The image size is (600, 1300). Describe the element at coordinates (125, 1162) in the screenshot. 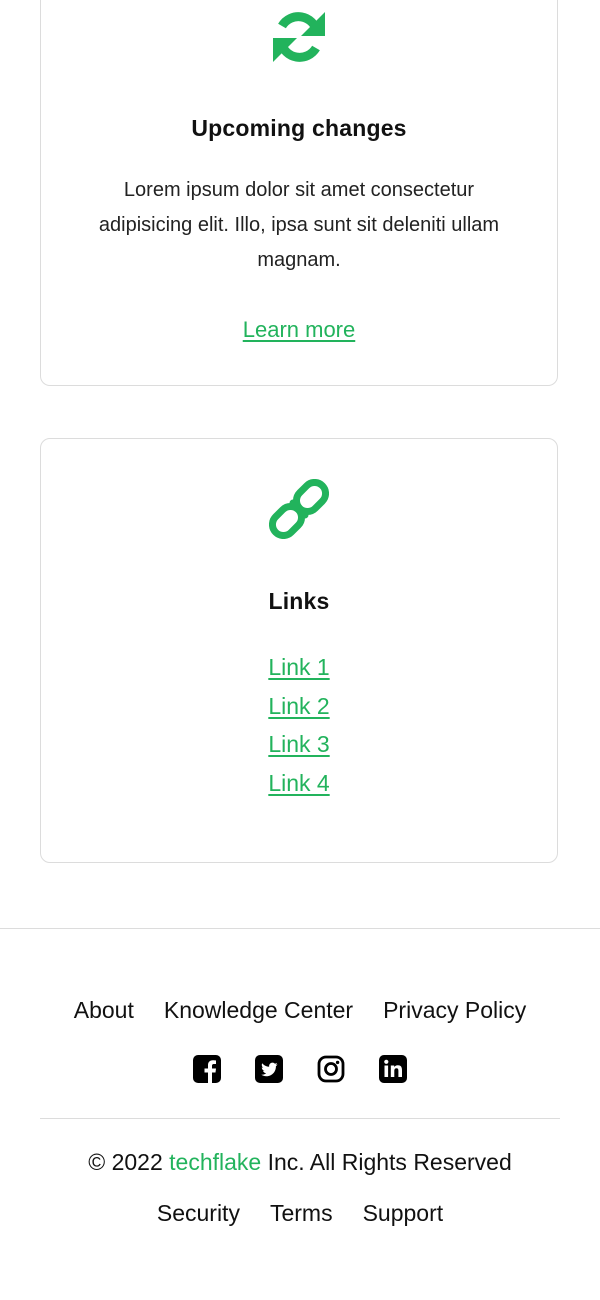

I see `copyright-year: © 2022` at that location.